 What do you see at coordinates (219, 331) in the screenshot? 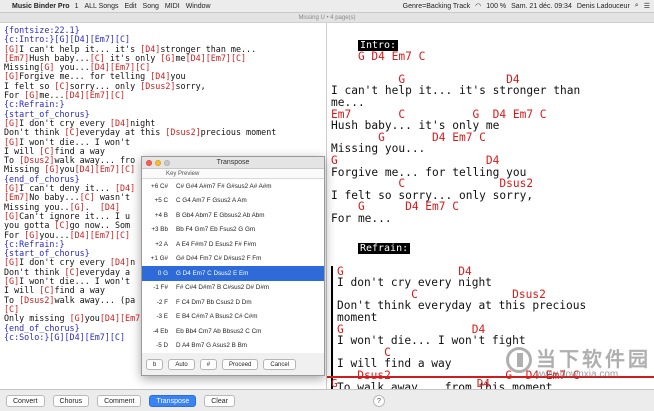
I see `transposed-chords: Eb Bb4 Cm7 Ab Bbsus2 C Cm` at bounding box center [219, 331].